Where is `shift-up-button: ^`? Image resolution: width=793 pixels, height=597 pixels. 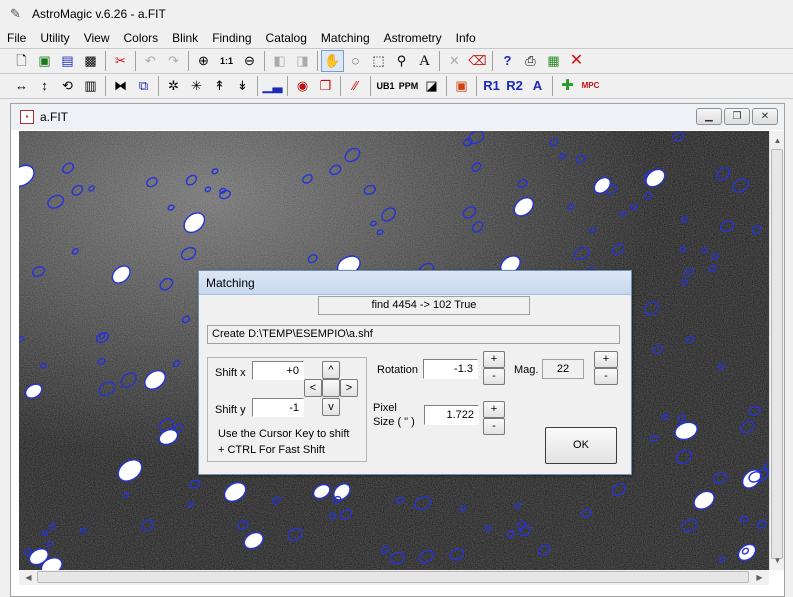 shift-up-button: ^ is located at coordinates (331, 370).